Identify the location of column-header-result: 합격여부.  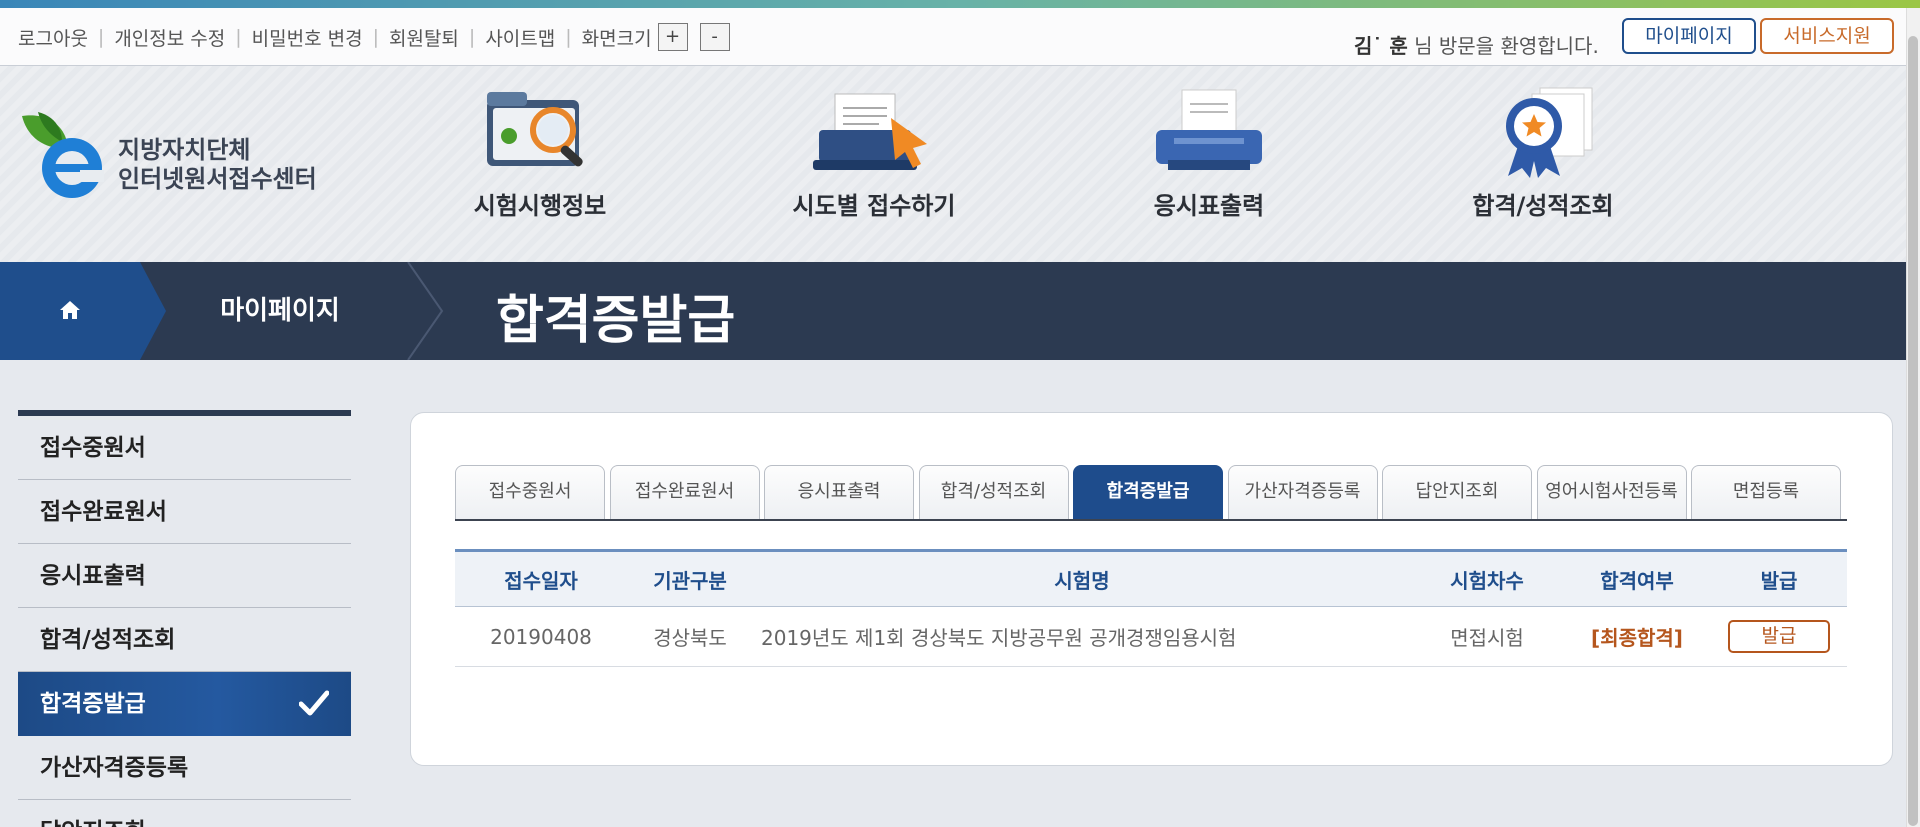
(1637, 578).